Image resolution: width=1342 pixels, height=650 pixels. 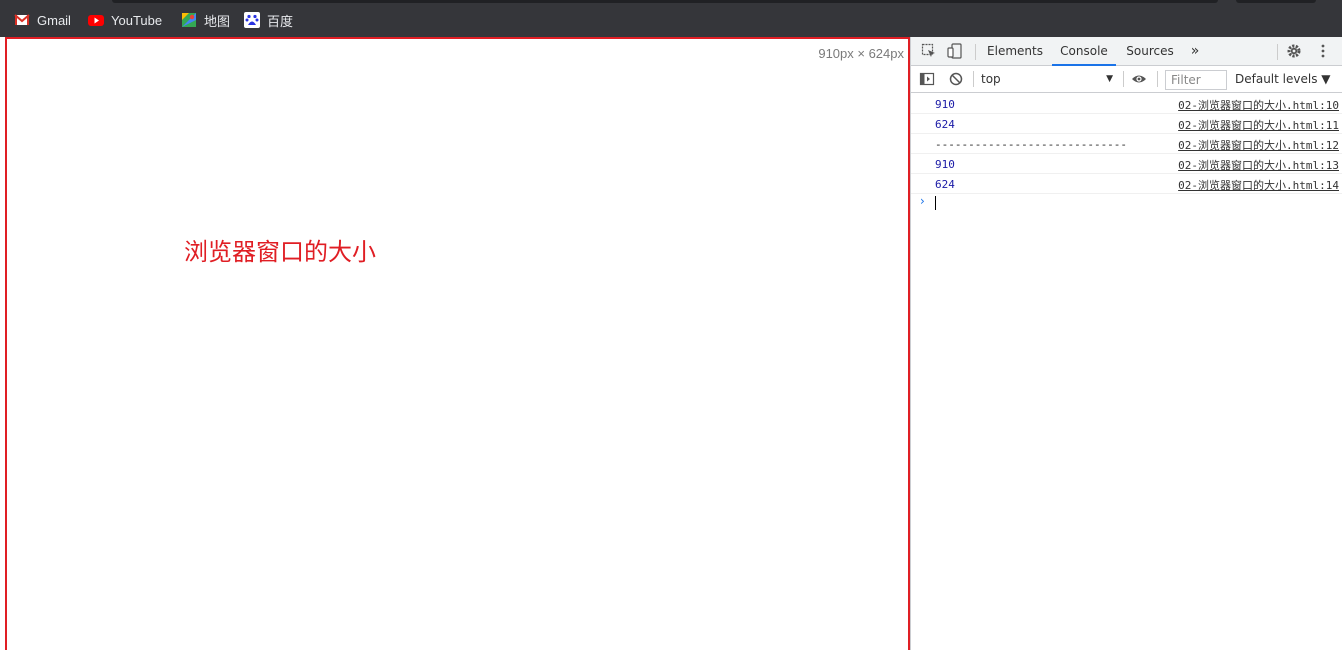 What do you see at coordinates (1258, 145) in the screenshot?
I see `log-source-link: 02-浏览器窗口的大小.html:12` at bounding box center [1258, 145].